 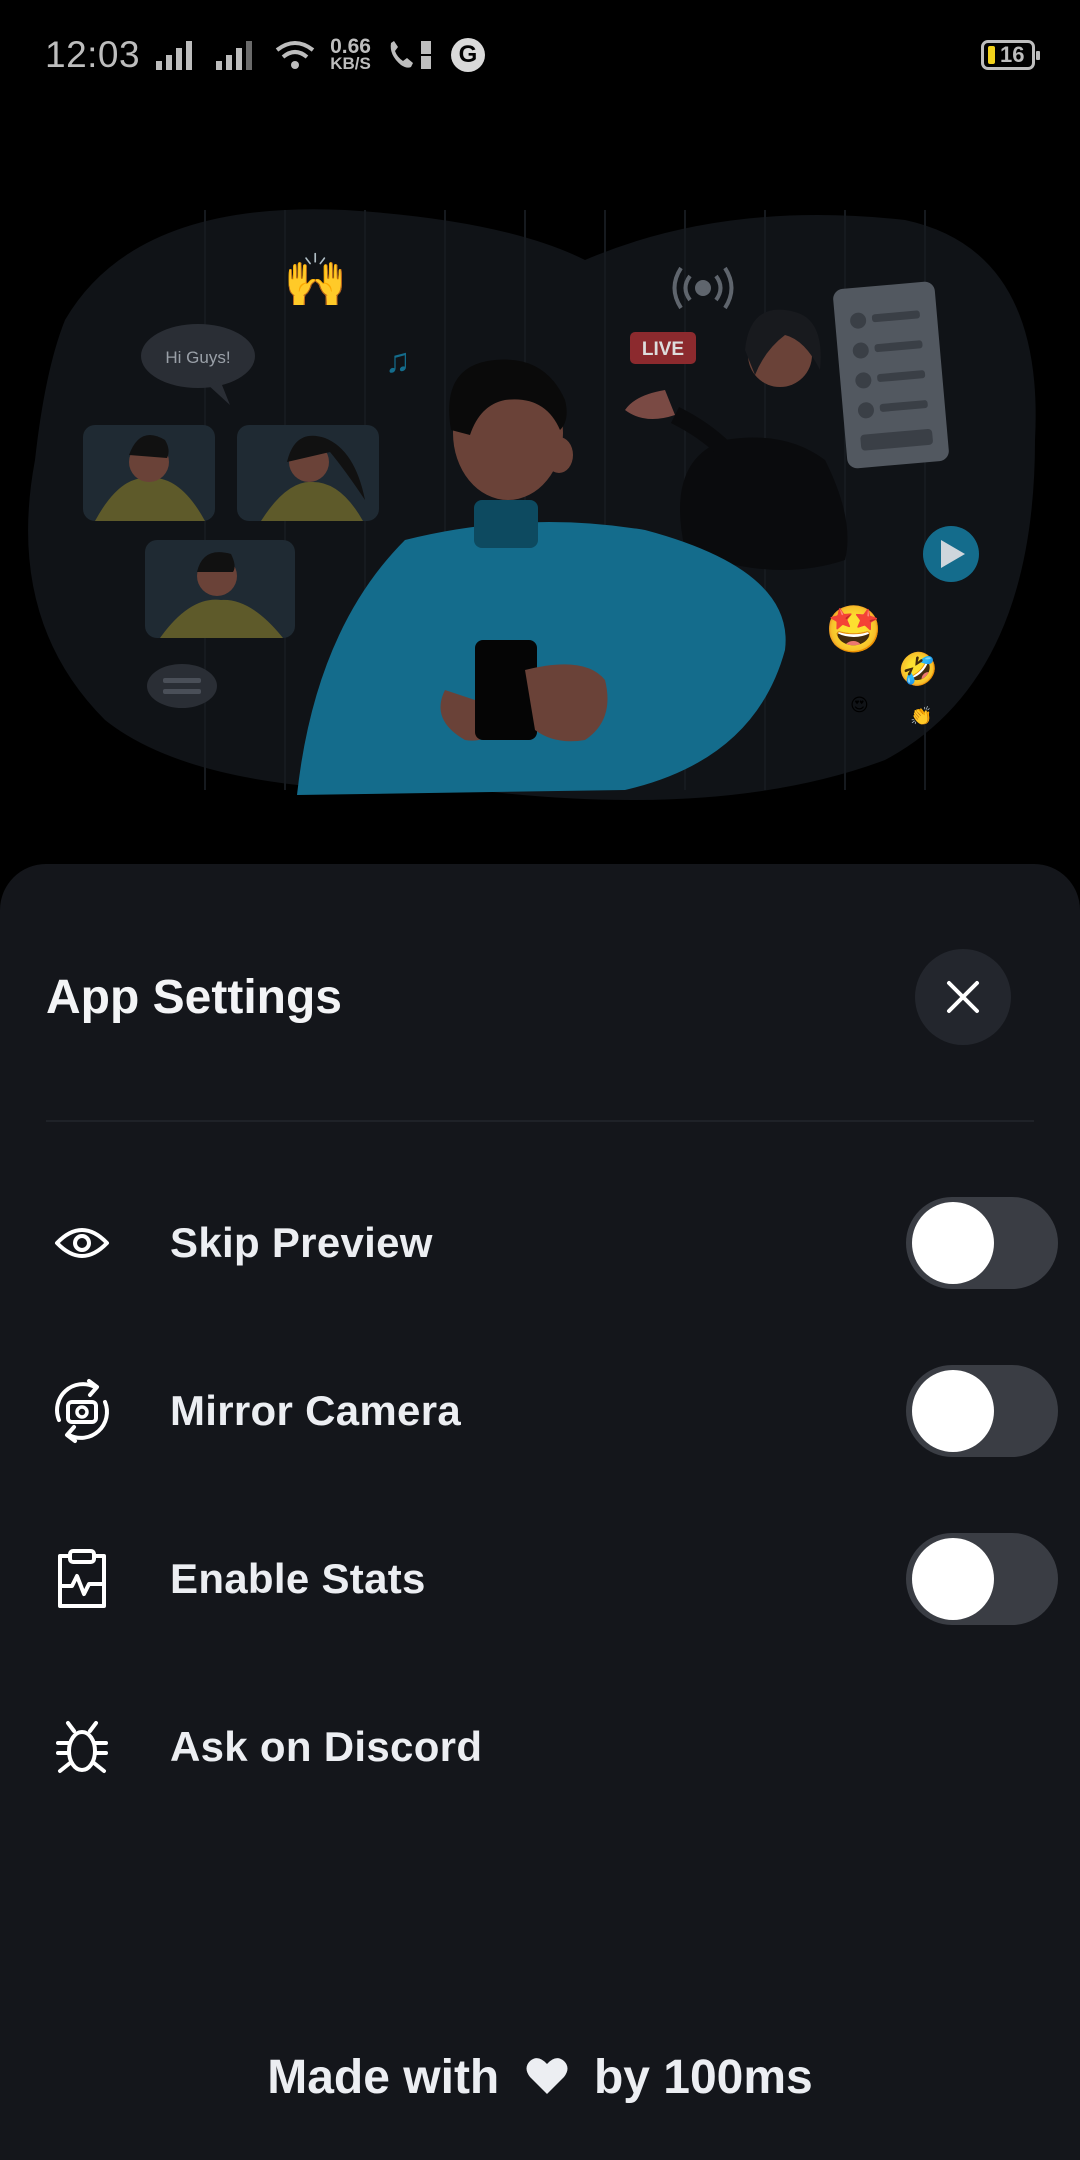 I want to click on bug-icon, so click(x=82, y=1747).